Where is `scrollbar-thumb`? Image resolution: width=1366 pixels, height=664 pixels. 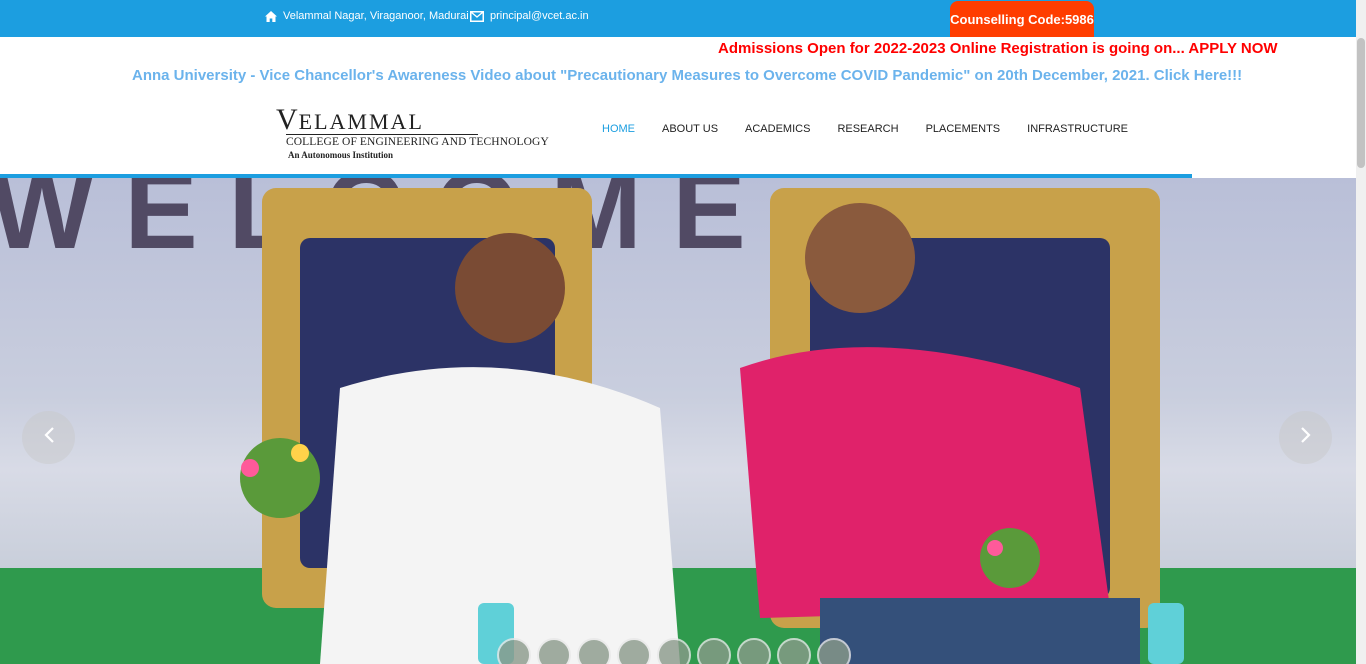 scrollbar-thumb is located at coordinates (1361, 103).